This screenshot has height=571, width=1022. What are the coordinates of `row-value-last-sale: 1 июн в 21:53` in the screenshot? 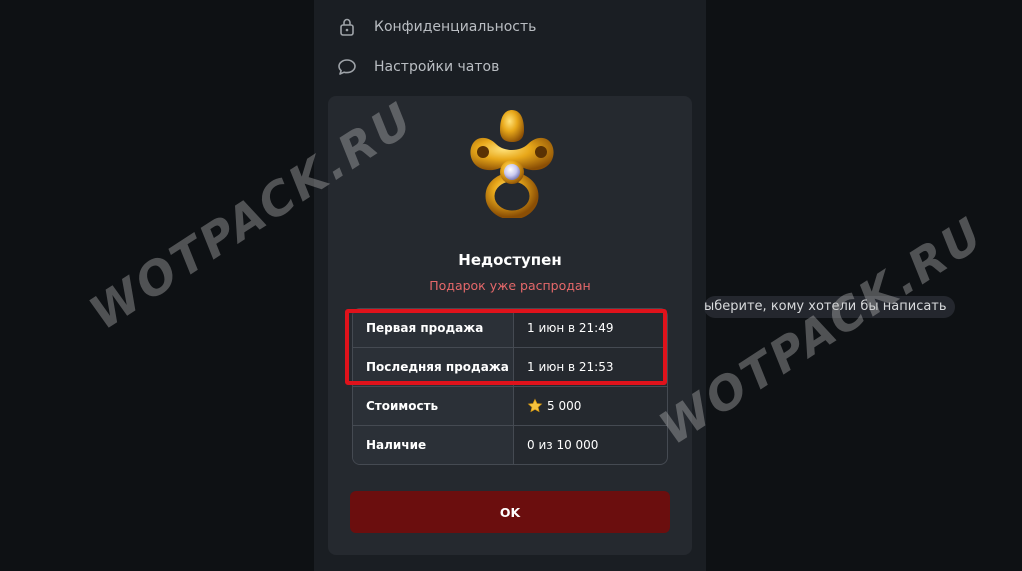 It's located at (570, 367).